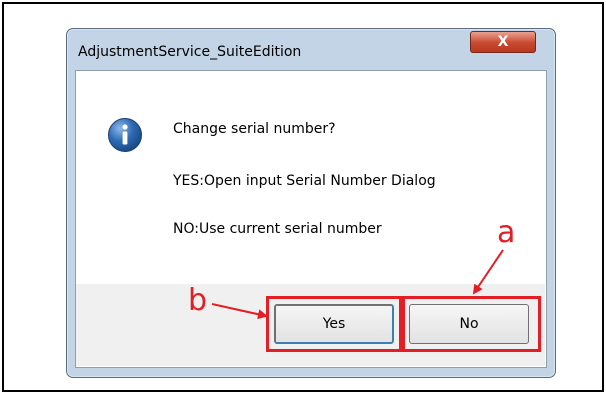 This screenshot has height=394, width=606. What do you see at coordinates (488, 272) in the screenshot?
I see `callout-arrow-a` at bounding box center [488, 272].